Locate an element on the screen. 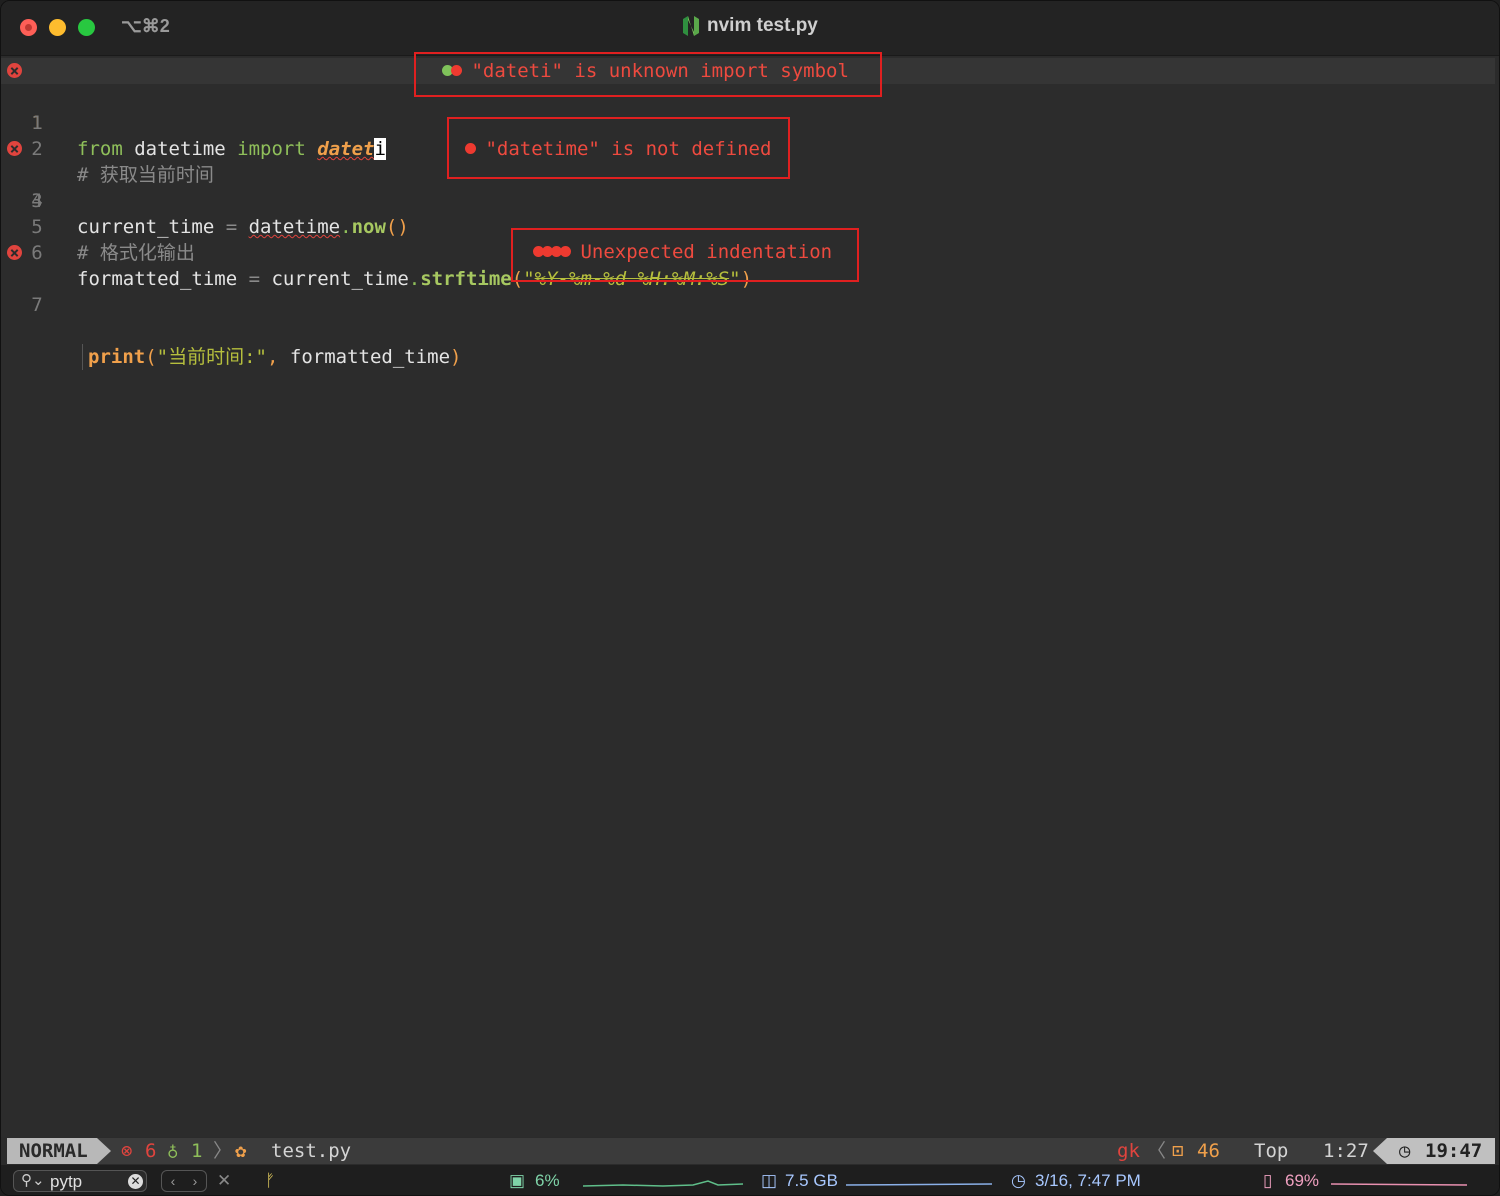  error-count: 6 is located at coordinates (151, 1151).